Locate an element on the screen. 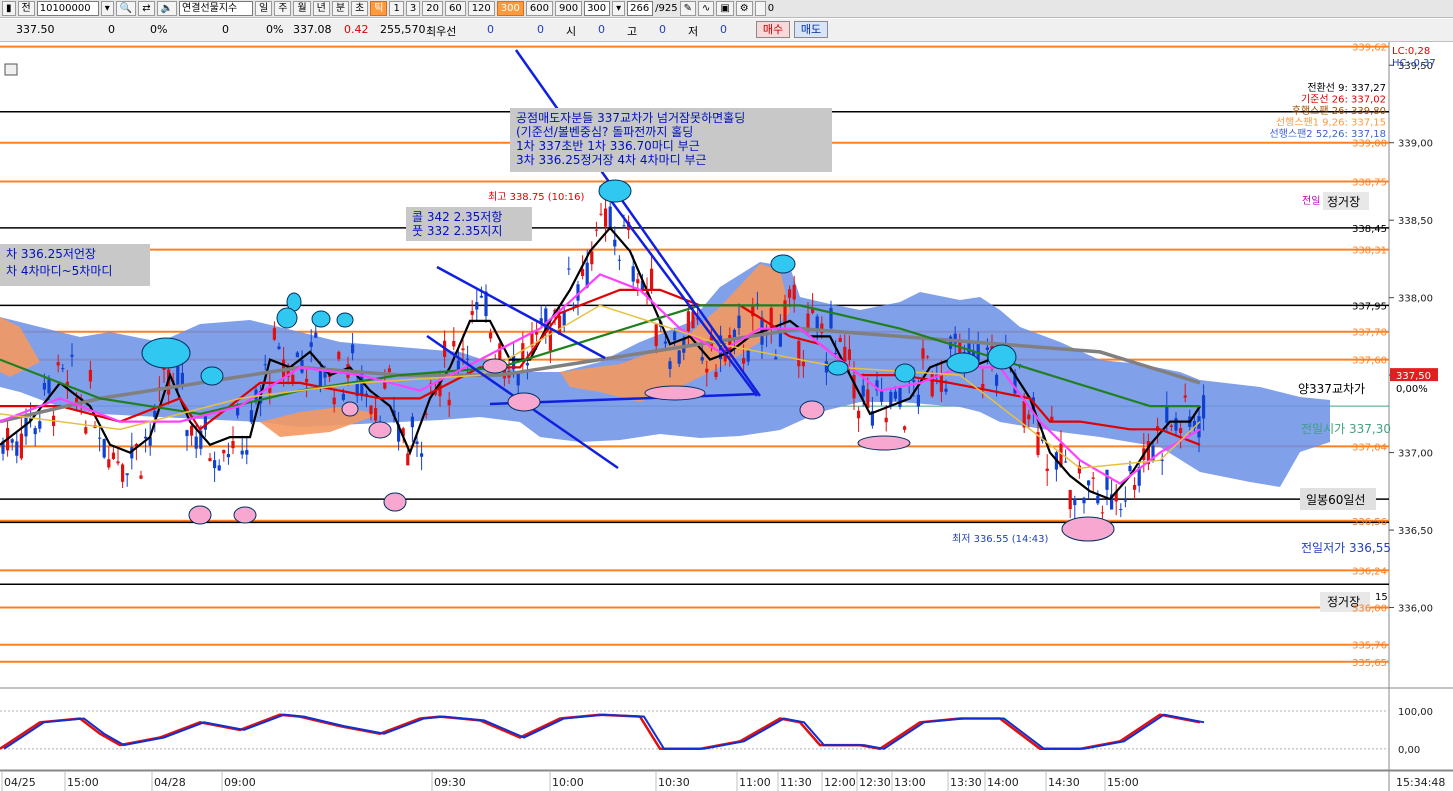 The height and width of the screenshot is (791, 1453). indicator-icon: ∿ is located at coordinates (706, 8).